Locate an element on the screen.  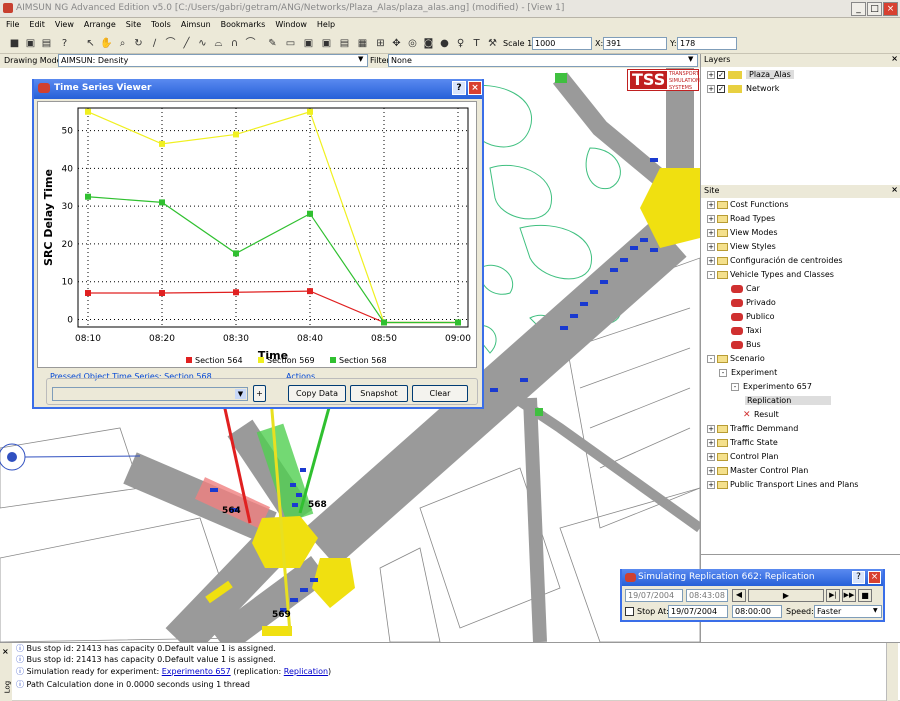
site-tree-item: Taxi is located at coordinates (746, 330).